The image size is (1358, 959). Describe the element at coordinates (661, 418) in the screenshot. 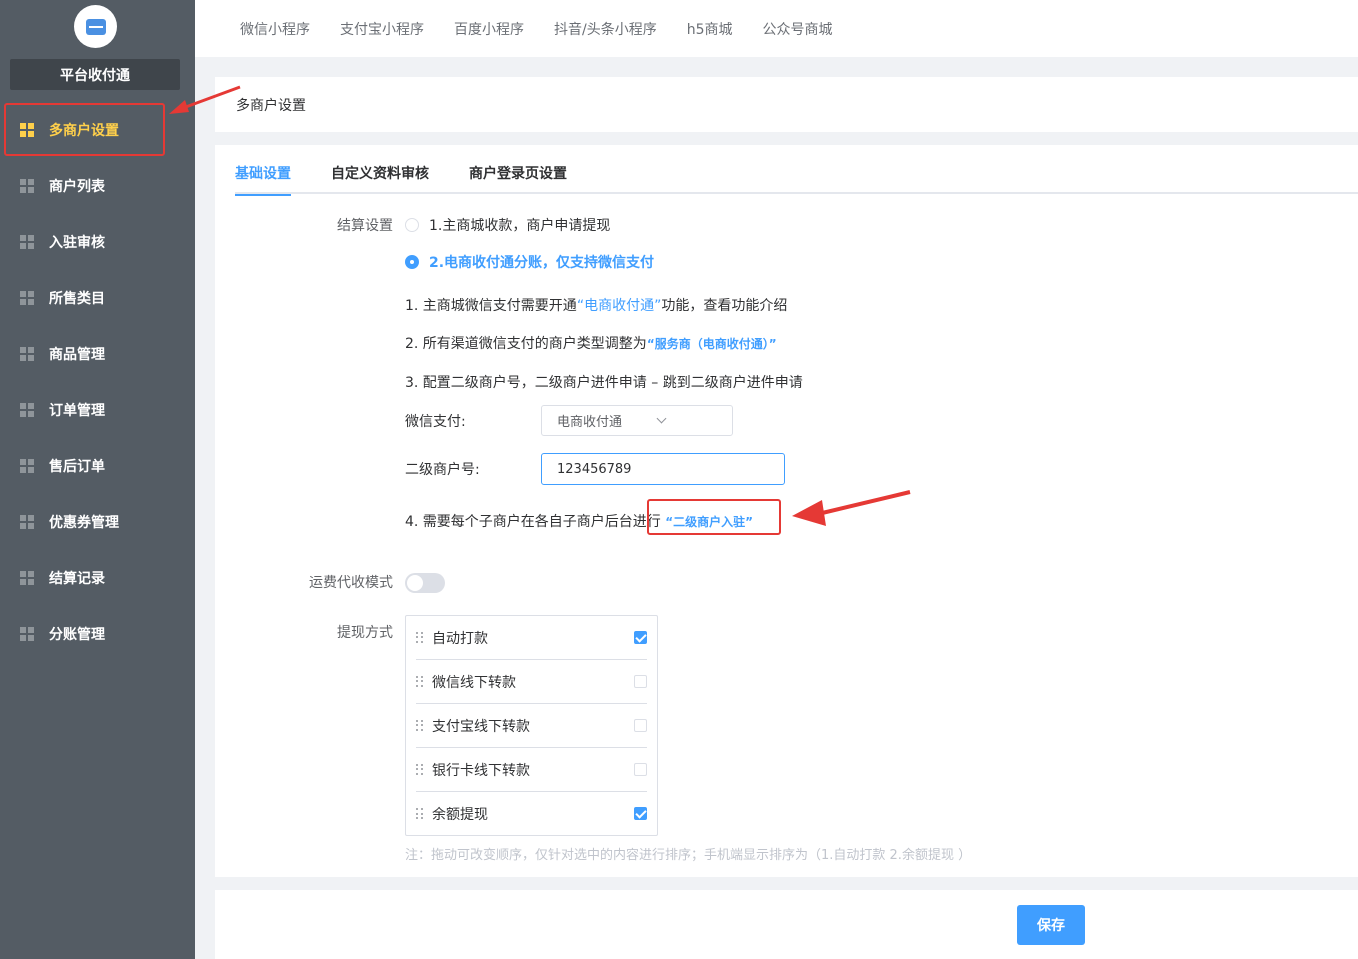

I see `chevron-down-icon` at that location.